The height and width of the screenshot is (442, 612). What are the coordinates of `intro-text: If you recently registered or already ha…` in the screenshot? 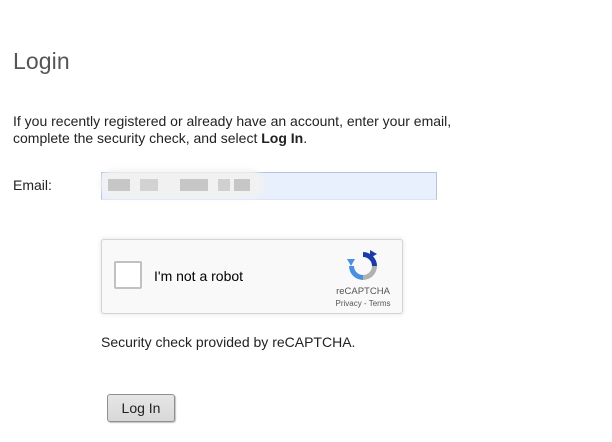 It's located at (232, 129).